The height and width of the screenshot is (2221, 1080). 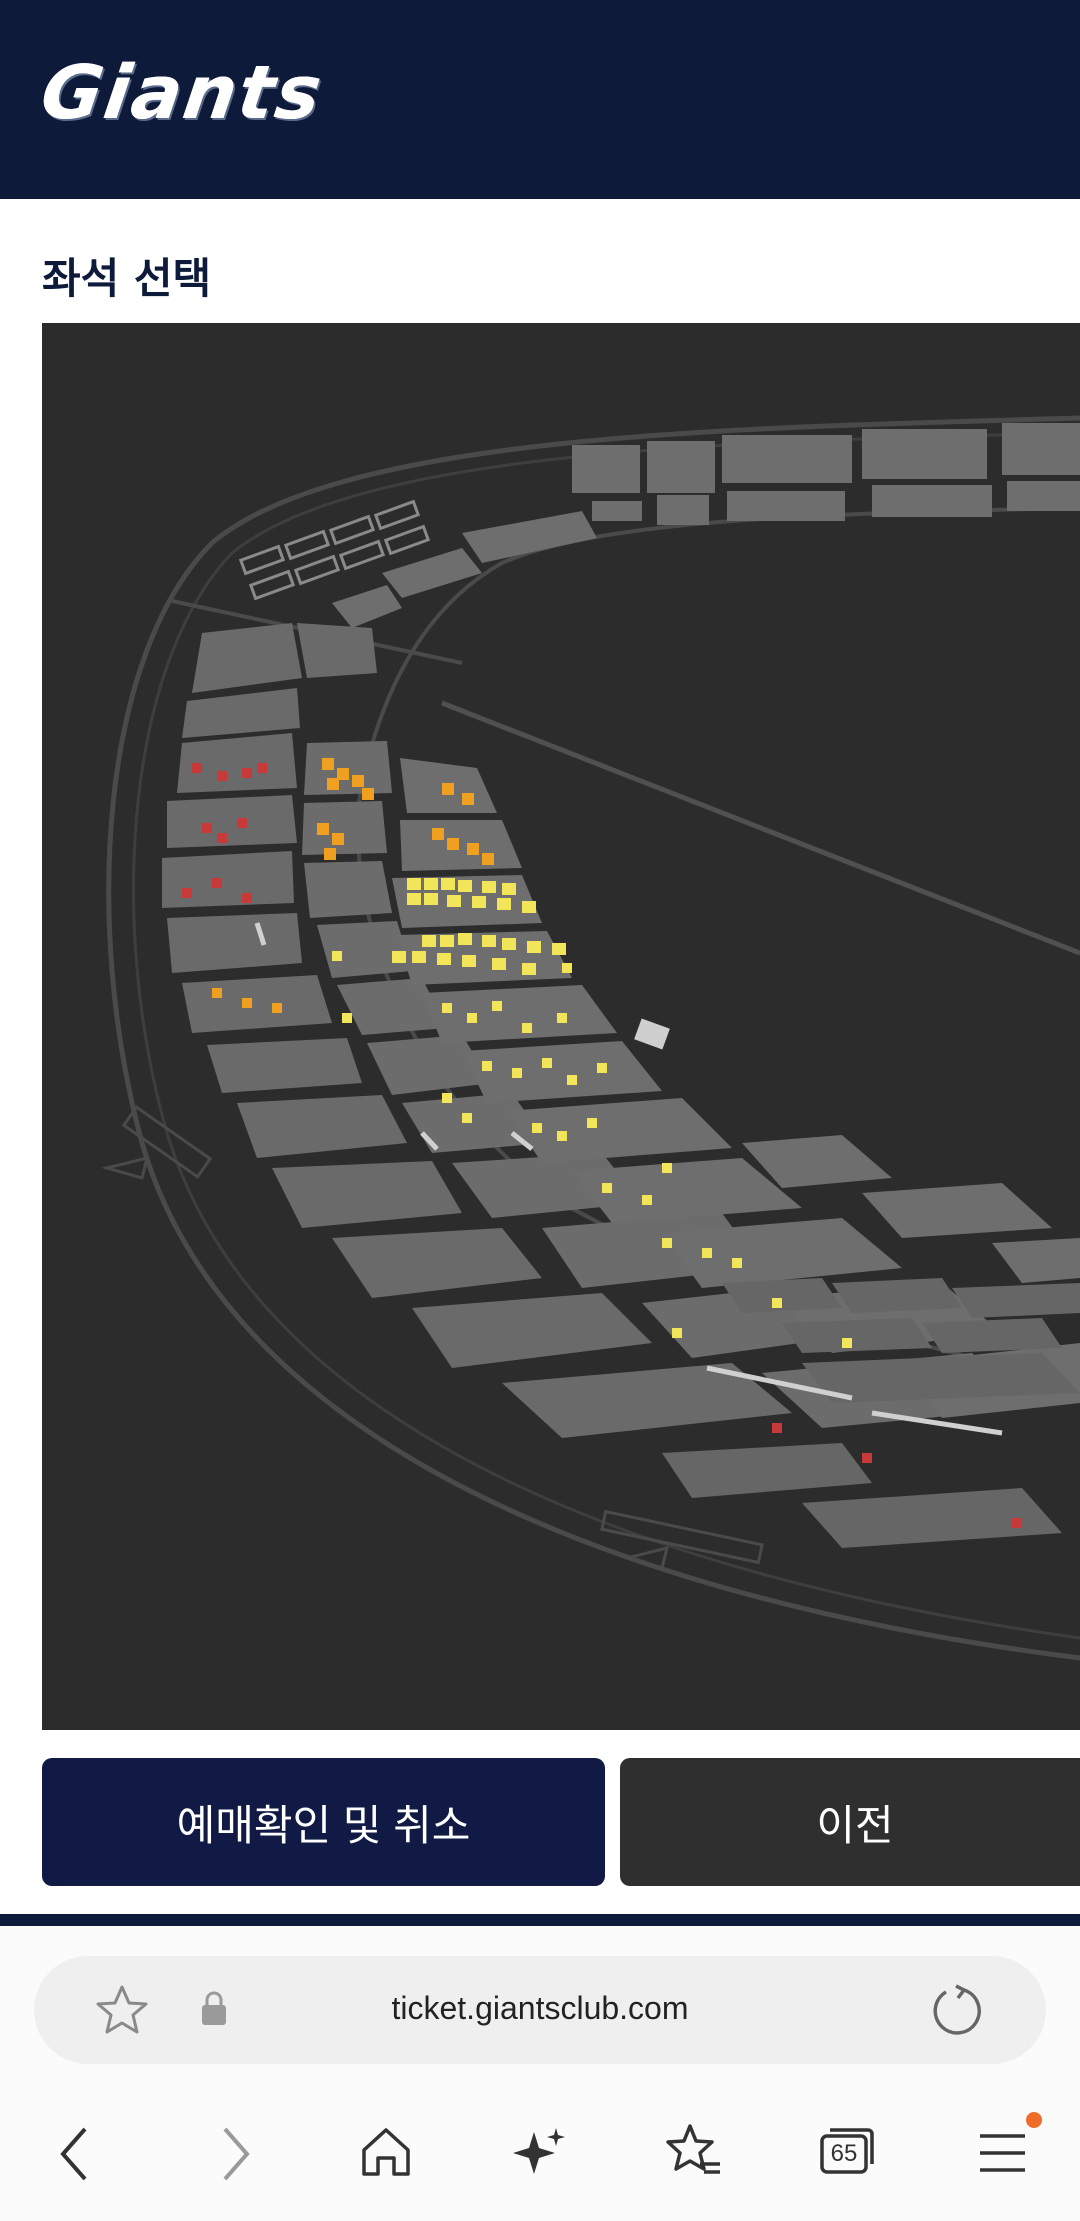 I want to click on url-text: ticket.giantsclub.com, so click(x=540, y=2008).